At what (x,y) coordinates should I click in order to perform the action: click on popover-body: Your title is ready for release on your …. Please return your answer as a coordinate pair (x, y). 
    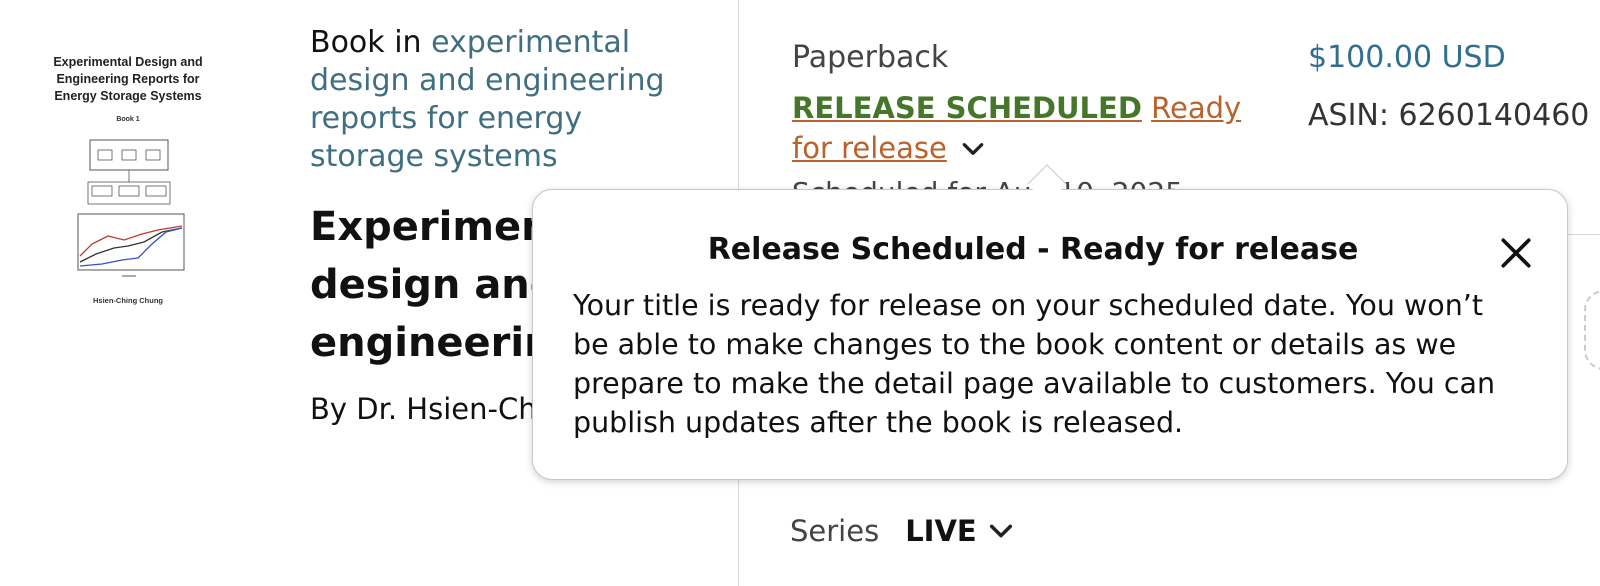
    Looking at the image, I should click on (1034, 364).